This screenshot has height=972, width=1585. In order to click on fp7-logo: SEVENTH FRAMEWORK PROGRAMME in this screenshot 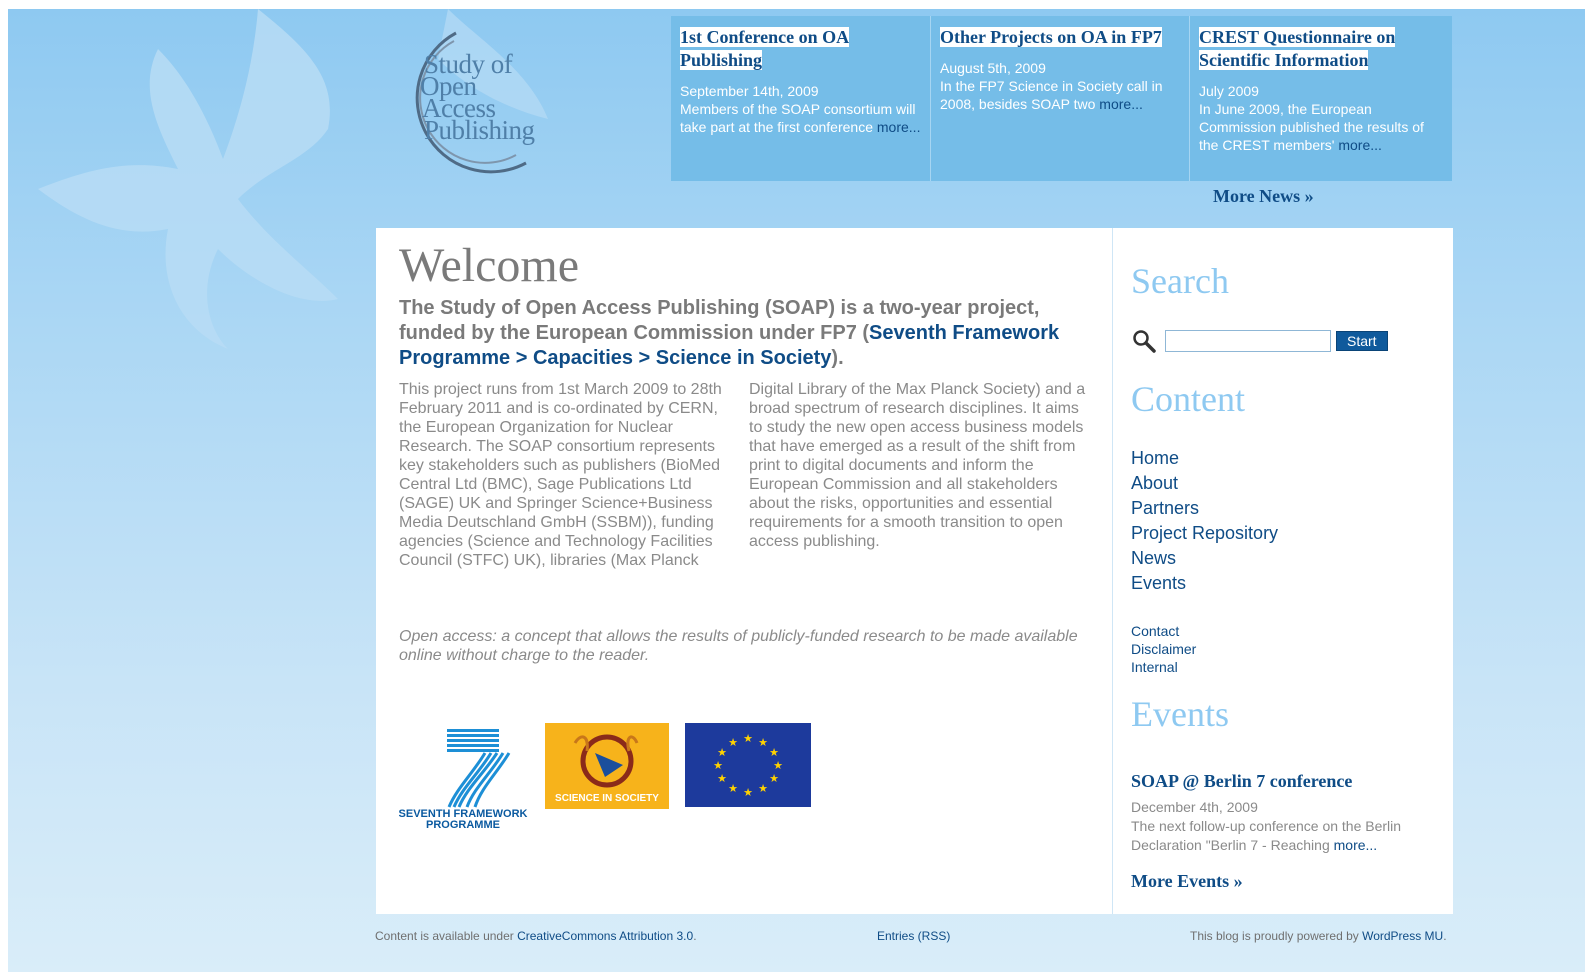, I will do `click(464, 777)`.